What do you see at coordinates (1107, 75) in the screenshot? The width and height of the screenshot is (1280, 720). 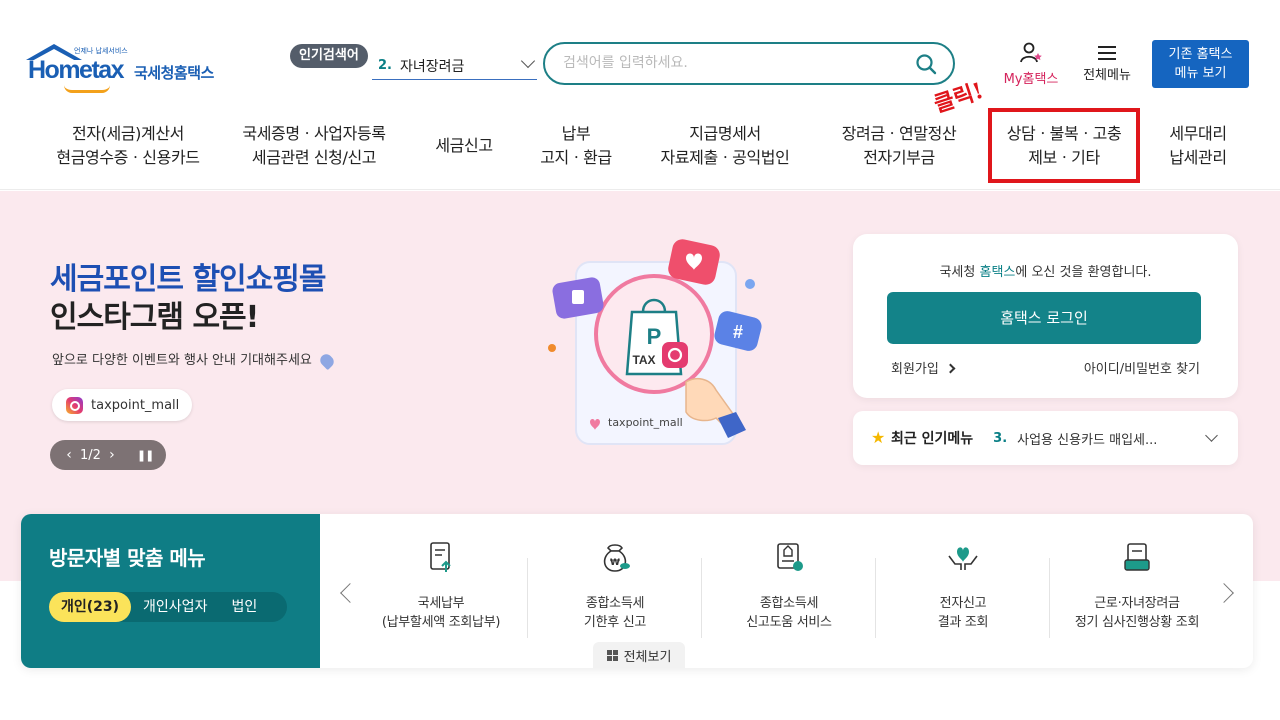 I see `all-menu-label: 전체메뉴` at bounding box center [1107, 75].